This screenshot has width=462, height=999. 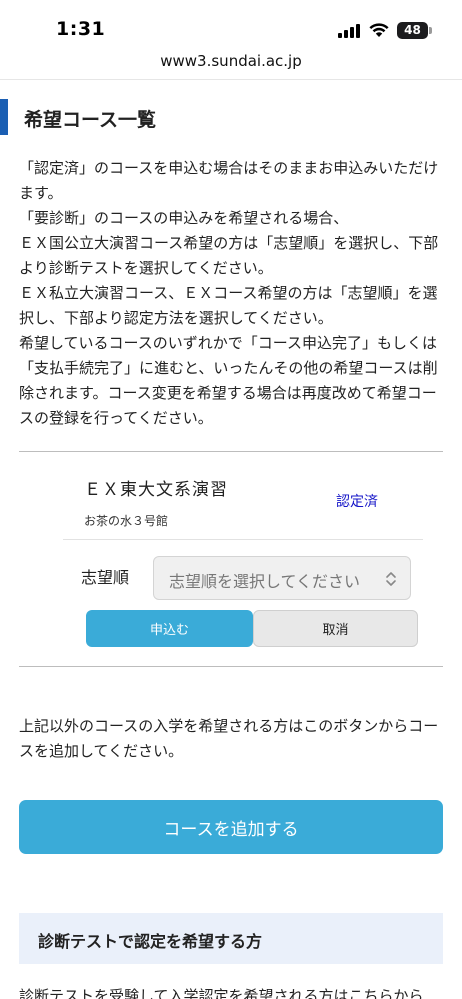 I want to click on cancel-button: 取消, so click(x=335, y=628).